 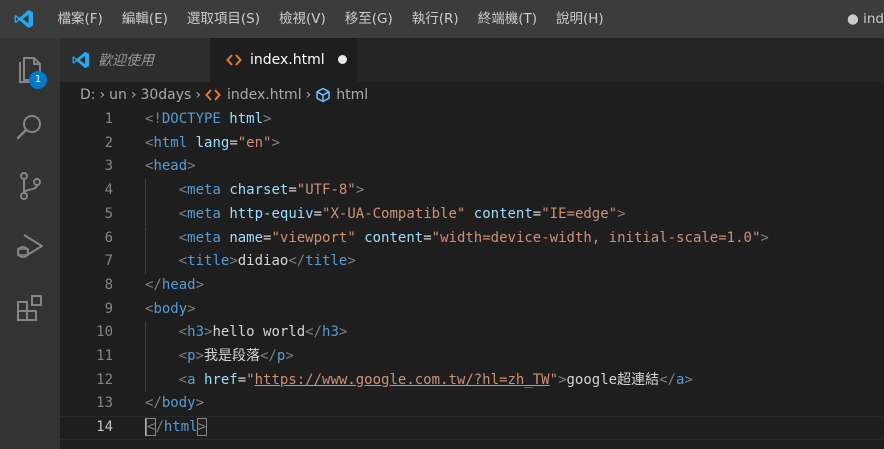 What do you see at coordinates (283, 60) in the screenshot?
I see `tab-index-html: index.html` at bounding box center [283, 60].